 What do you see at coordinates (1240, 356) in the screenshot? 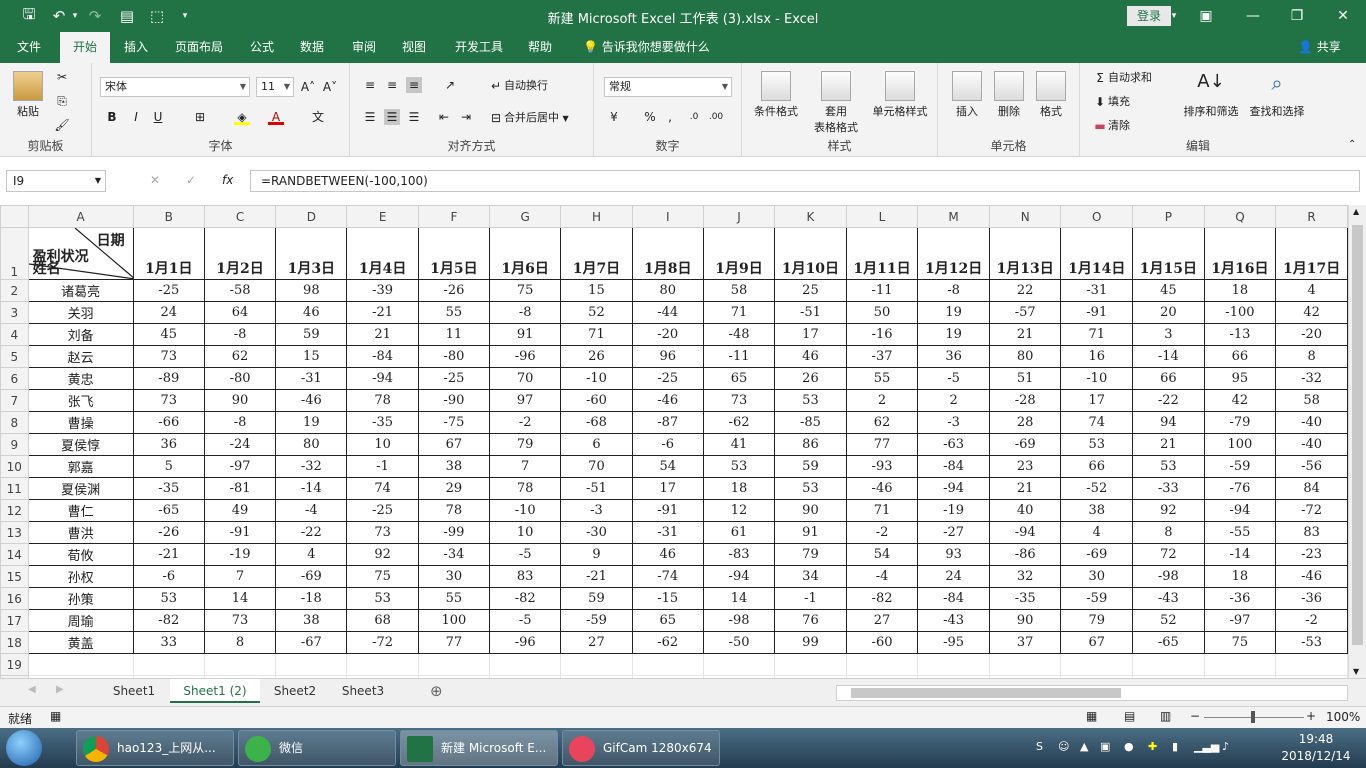
I see `value-cell: 66` at bounding box center [1240, 356].